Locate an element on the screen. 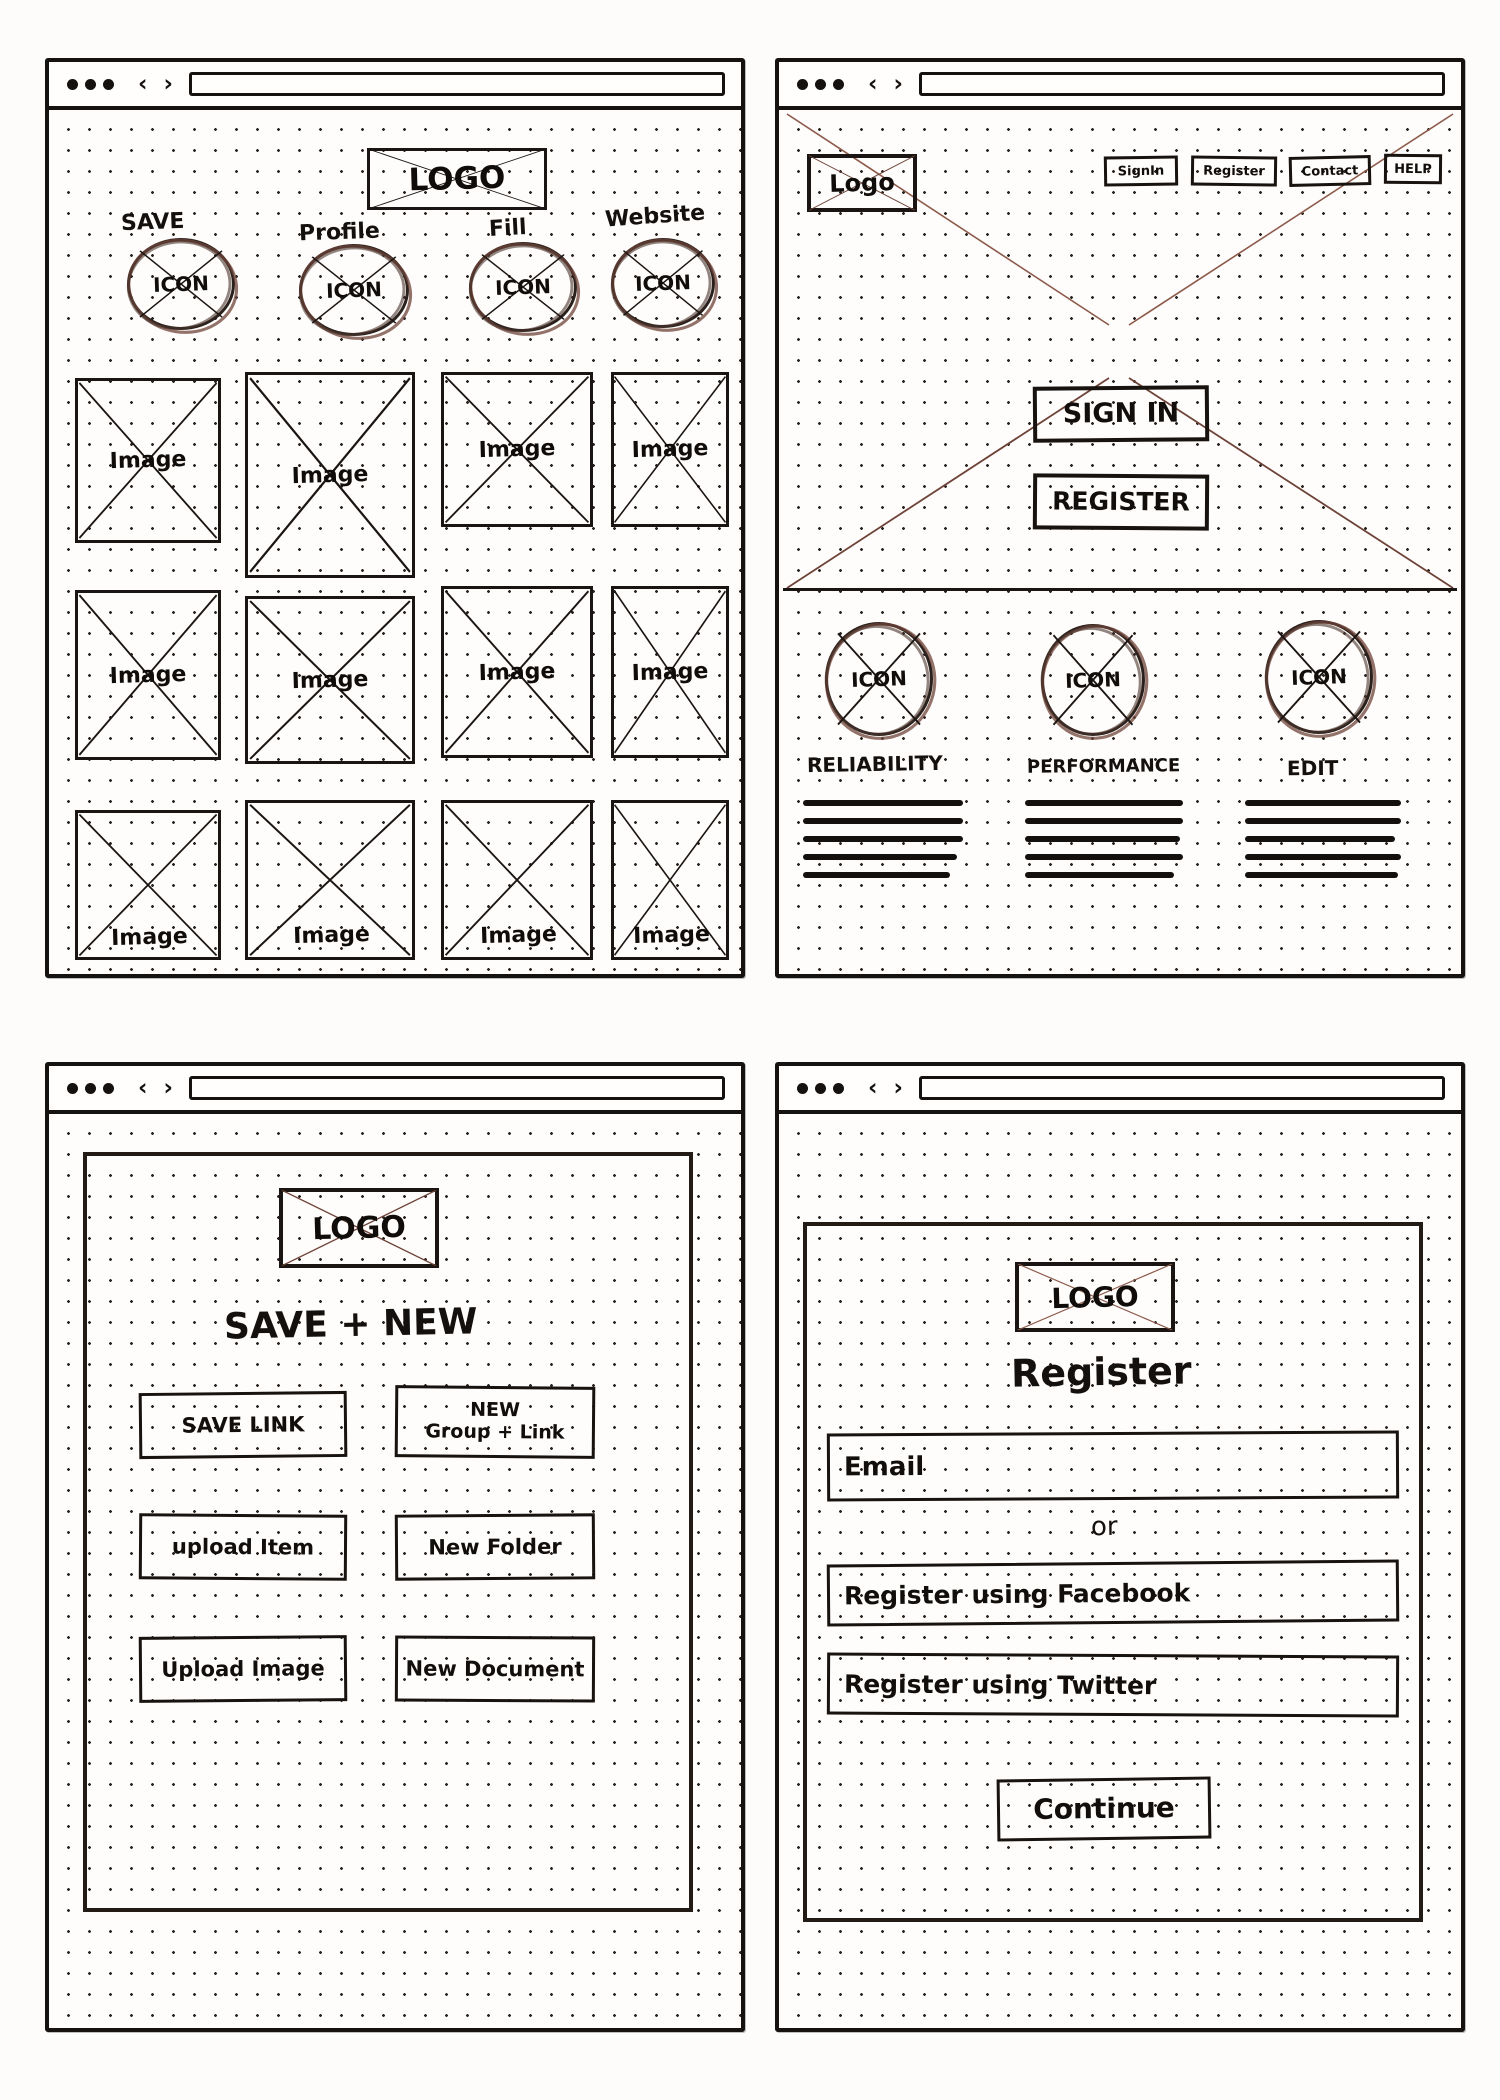 Image resolution: width=1500 pixels, height=2100 pixels. toolbar-icon-fill: ICON is located at coordinates (524, 289).